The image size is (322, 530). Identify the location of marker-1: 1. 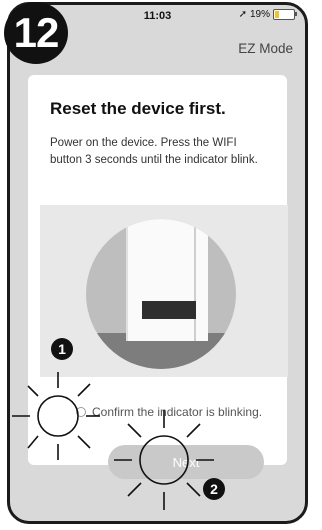
(62, 349).